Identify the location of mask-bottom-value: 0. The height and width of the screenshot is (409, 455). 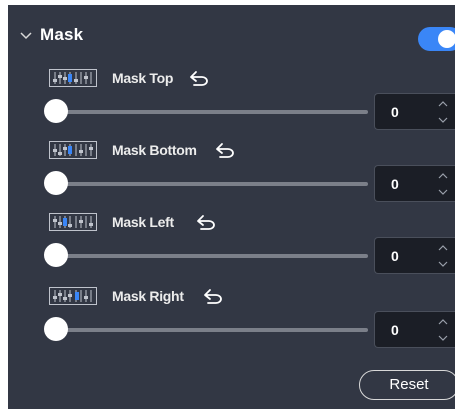
(395, 184).